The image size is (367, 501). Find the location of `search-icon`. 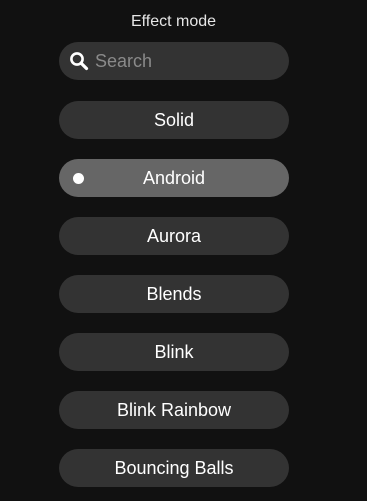

search-icon is located at coordinates (79, 61).